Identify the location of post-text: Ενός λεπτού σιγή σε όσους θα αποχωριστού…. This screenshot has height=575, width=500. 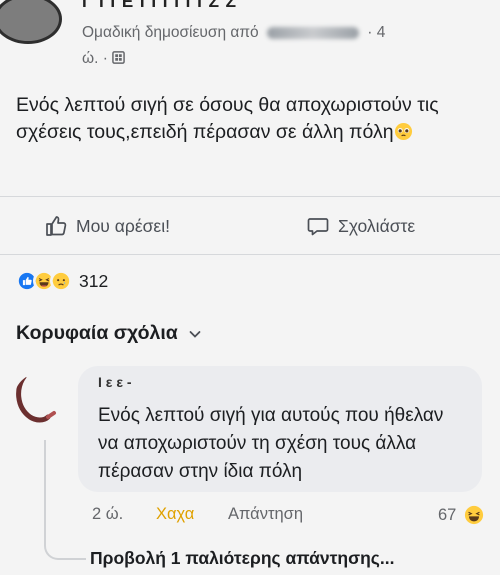
(246, 119).